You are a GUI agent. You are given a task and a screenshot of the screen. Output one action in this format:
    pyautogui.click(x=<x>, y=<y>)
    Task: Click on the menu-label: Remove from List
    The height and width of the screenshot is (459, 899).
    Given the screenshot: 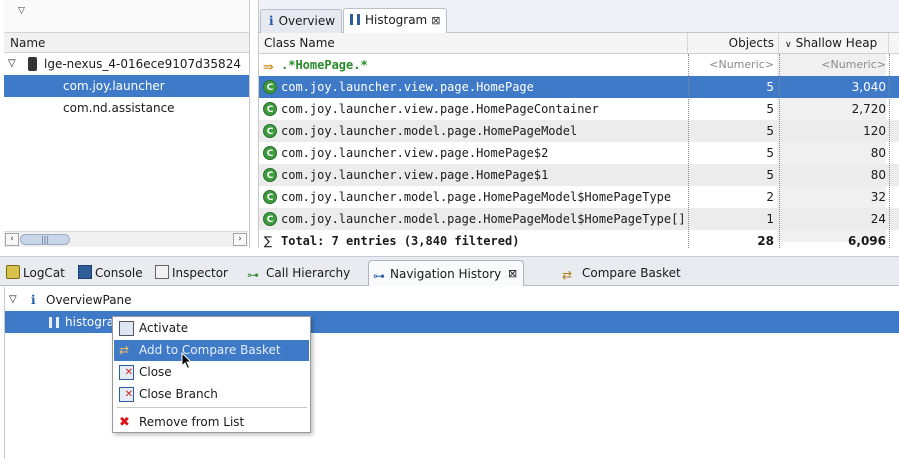 What is the action you would take?
    pyautogui.click(x=192, y=422)
    